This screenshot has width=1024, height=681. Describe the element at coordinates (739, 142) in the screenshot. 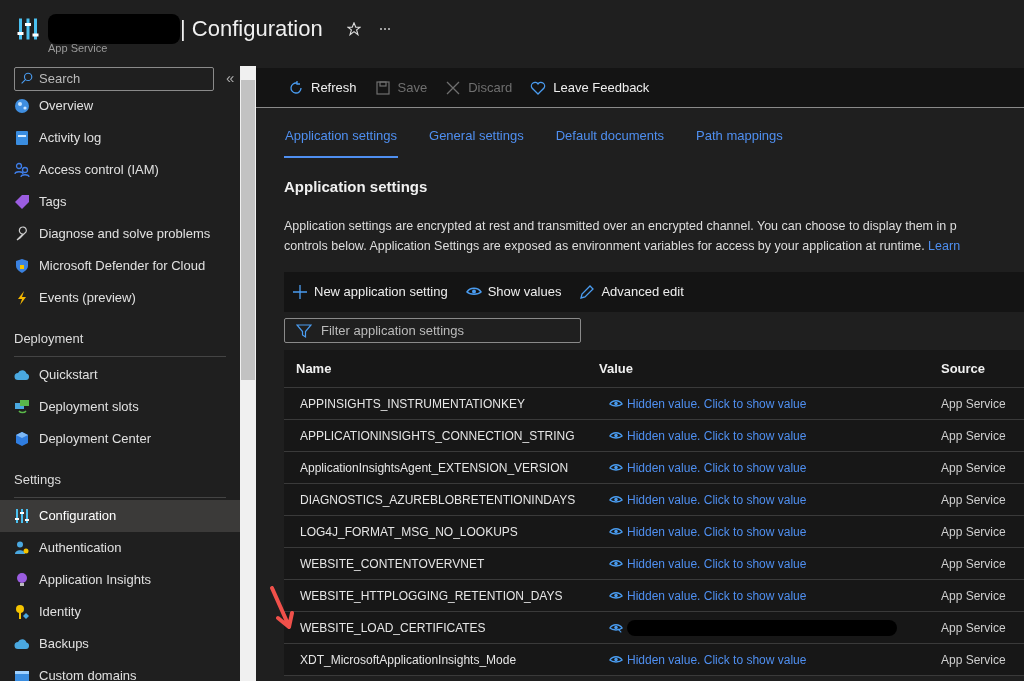

I see `tab: Path mappings` at that location.